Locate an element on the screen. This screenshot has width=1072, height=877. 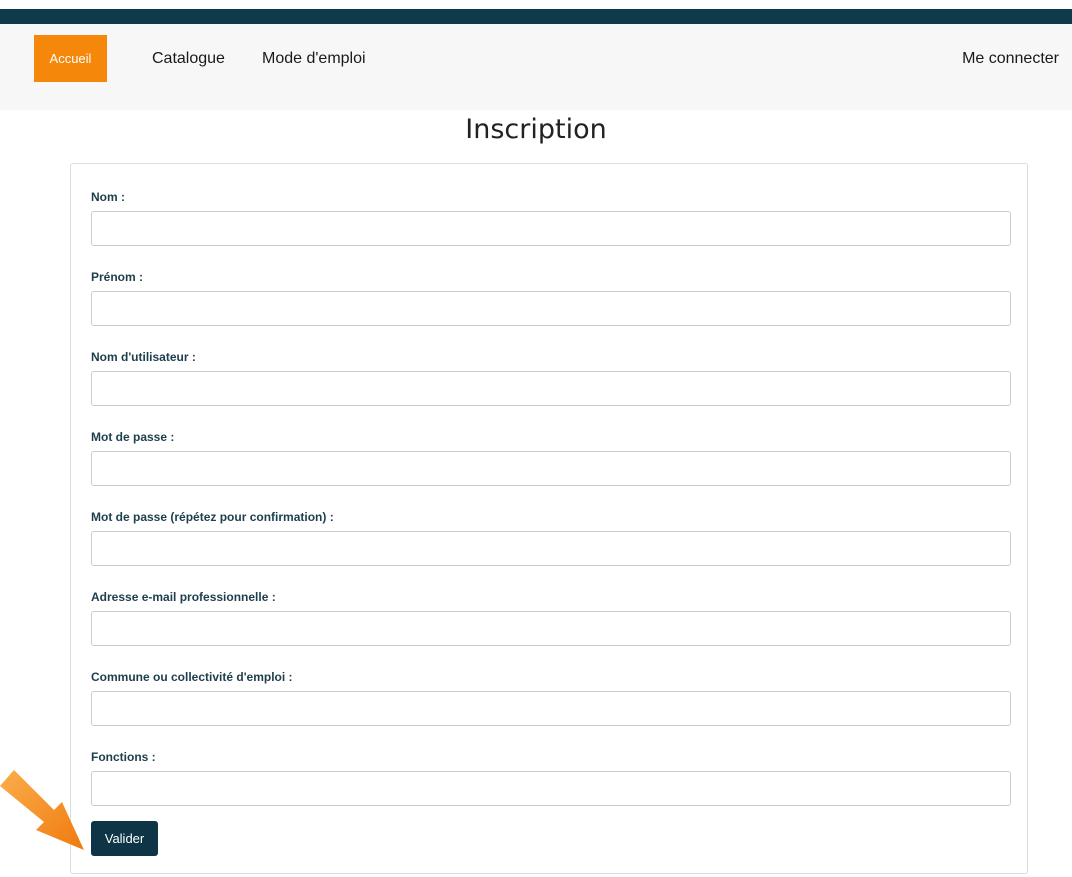
prenom-input is located at coordinates (551, 308).